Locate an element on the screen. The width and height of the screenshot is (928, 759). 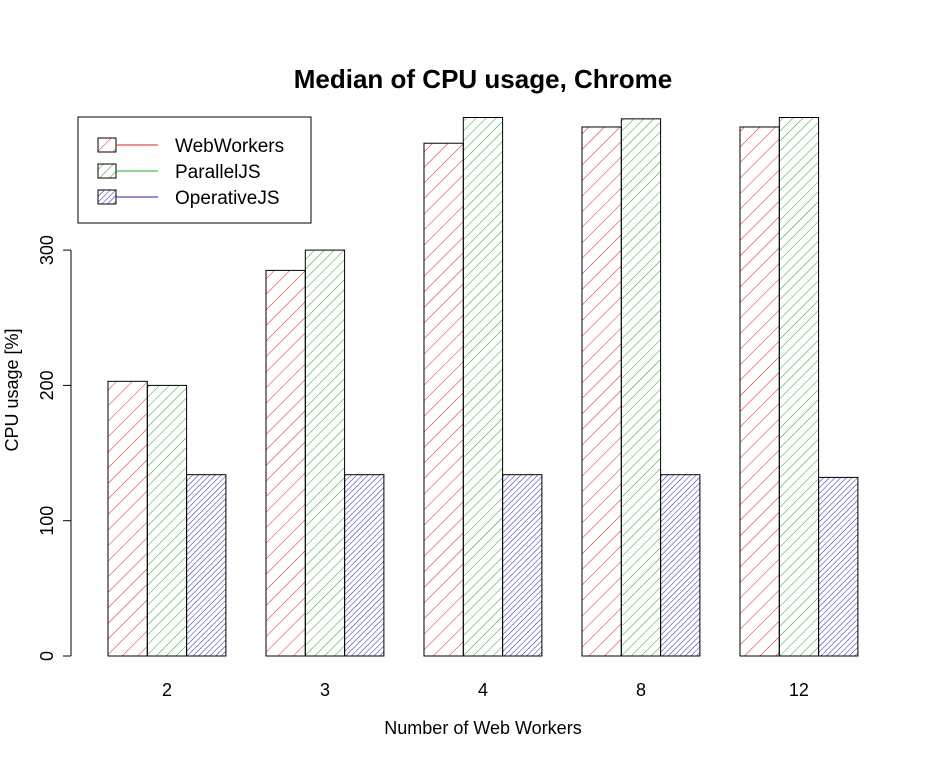
x-axis-tick-labels: 2 3 4 8 12 is located at coordinates (485, 690).